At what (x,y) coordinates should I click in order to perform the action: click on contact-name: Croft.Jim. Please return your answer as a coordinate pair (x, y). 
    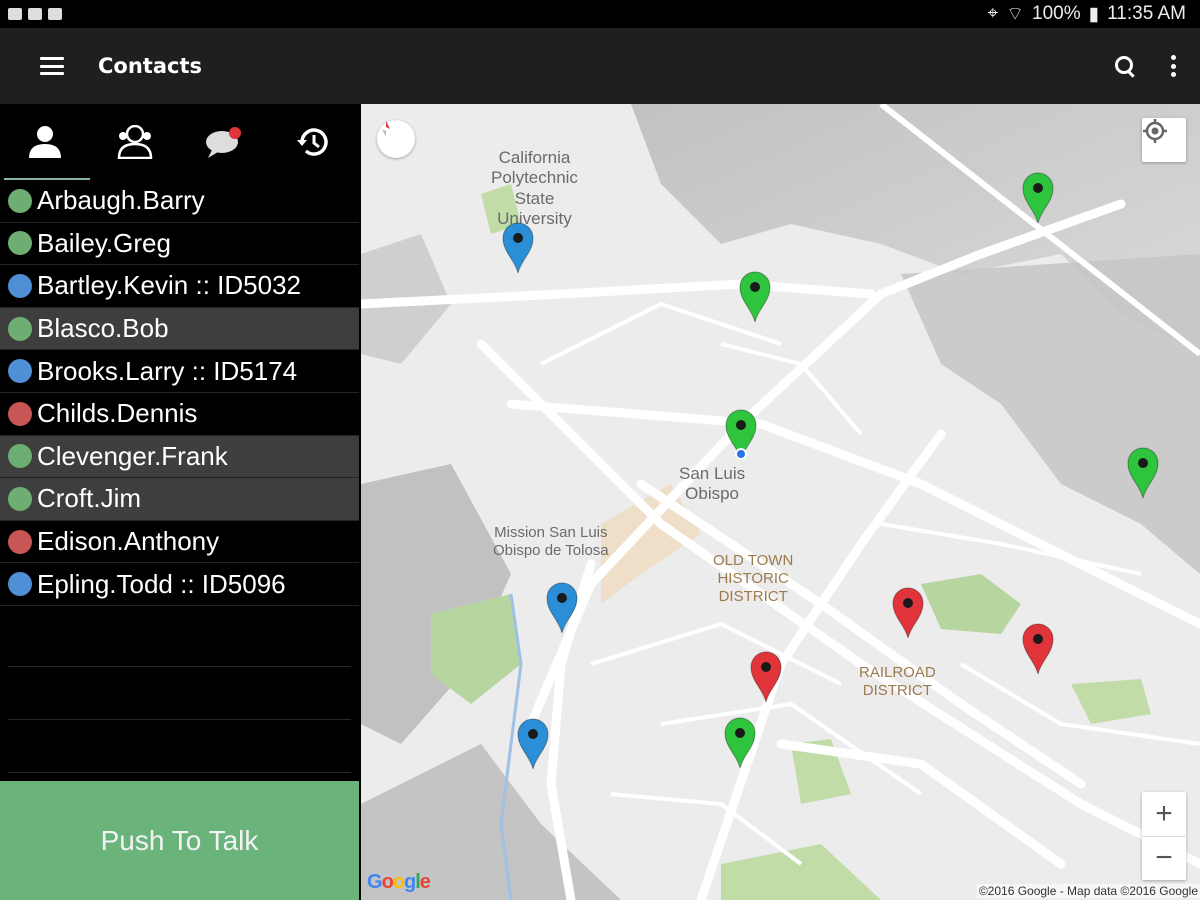
    Looking at the image, I should click on (89, 498).